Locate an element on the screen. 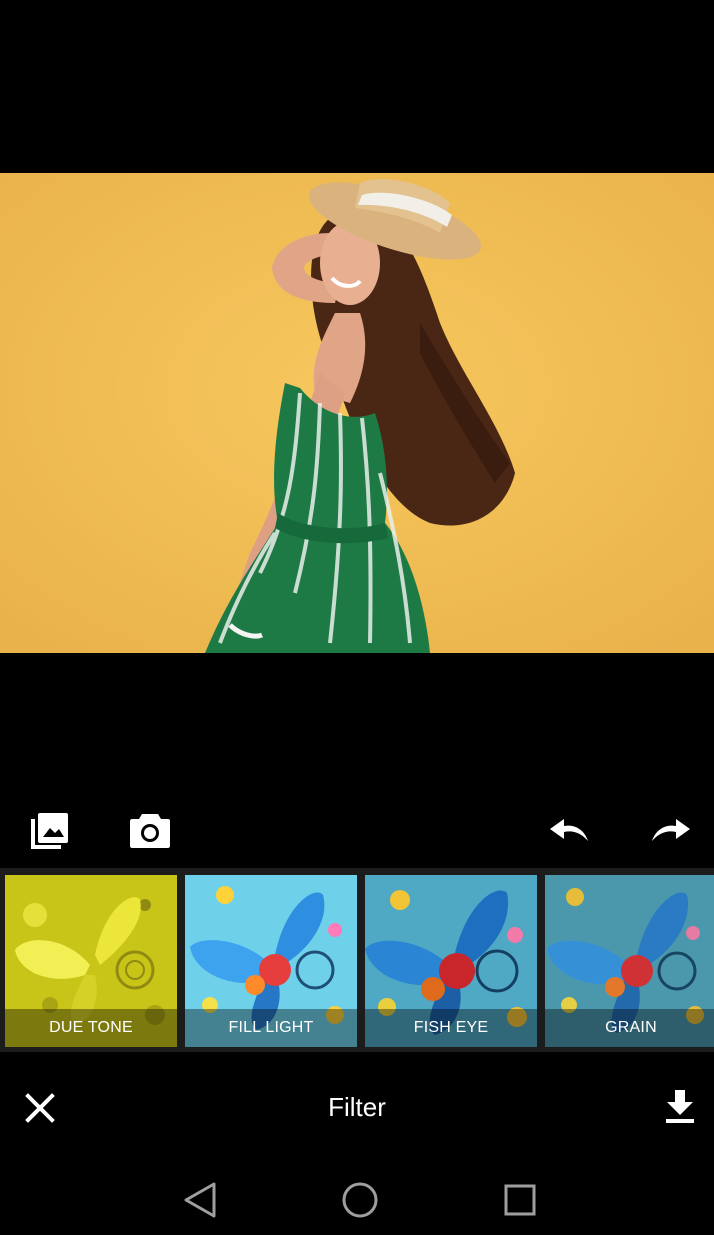 This screenshot has width=714, height=1235. home-circle-icon is located at coordinates (360, 1200).